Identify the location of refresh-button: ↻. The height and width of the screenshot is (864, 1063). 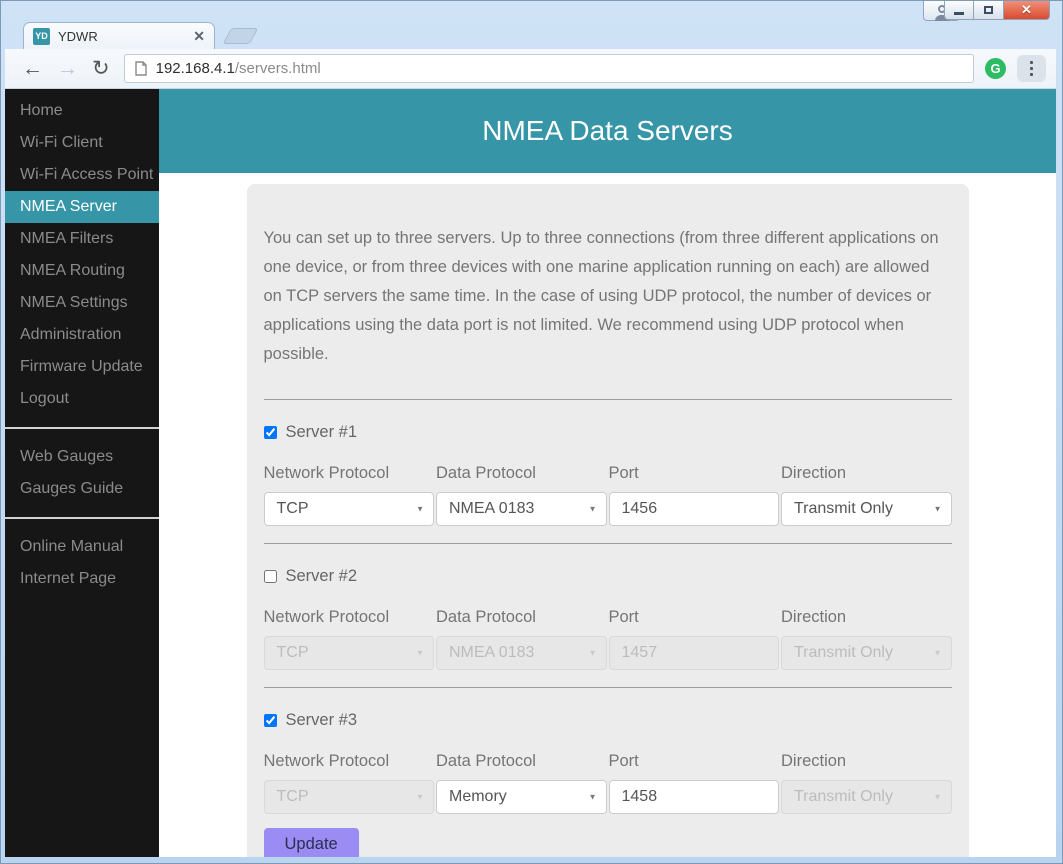
(101, 68).